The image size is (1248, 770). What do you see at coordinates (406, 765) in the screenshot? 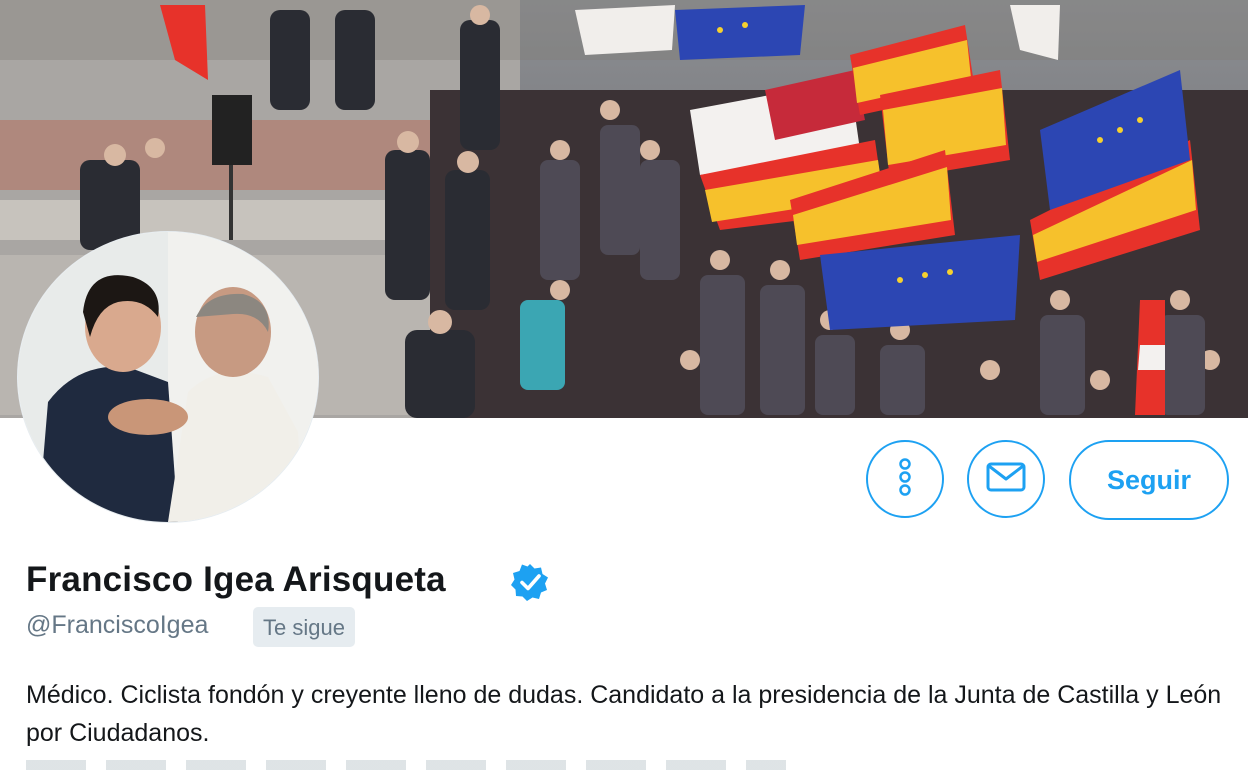
I see `cropped-profile-metadata-line` at bounding box center [406, 765].